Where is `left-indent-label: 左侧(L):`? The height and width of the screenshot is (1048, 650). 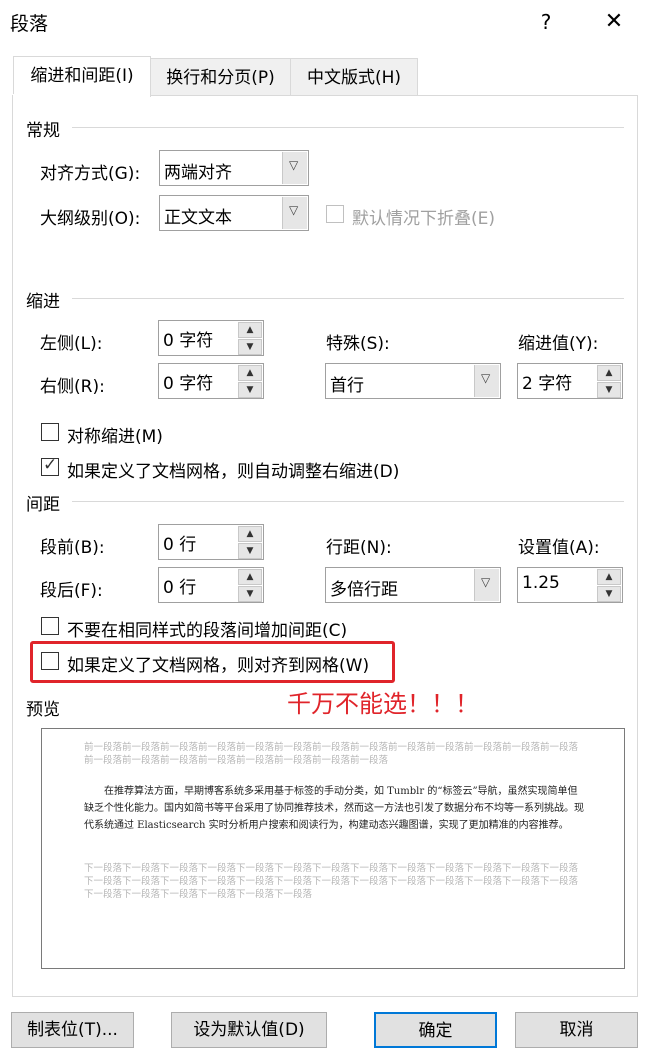
left-indent-label: 左侧(L): is located at coordinates (71, 344).